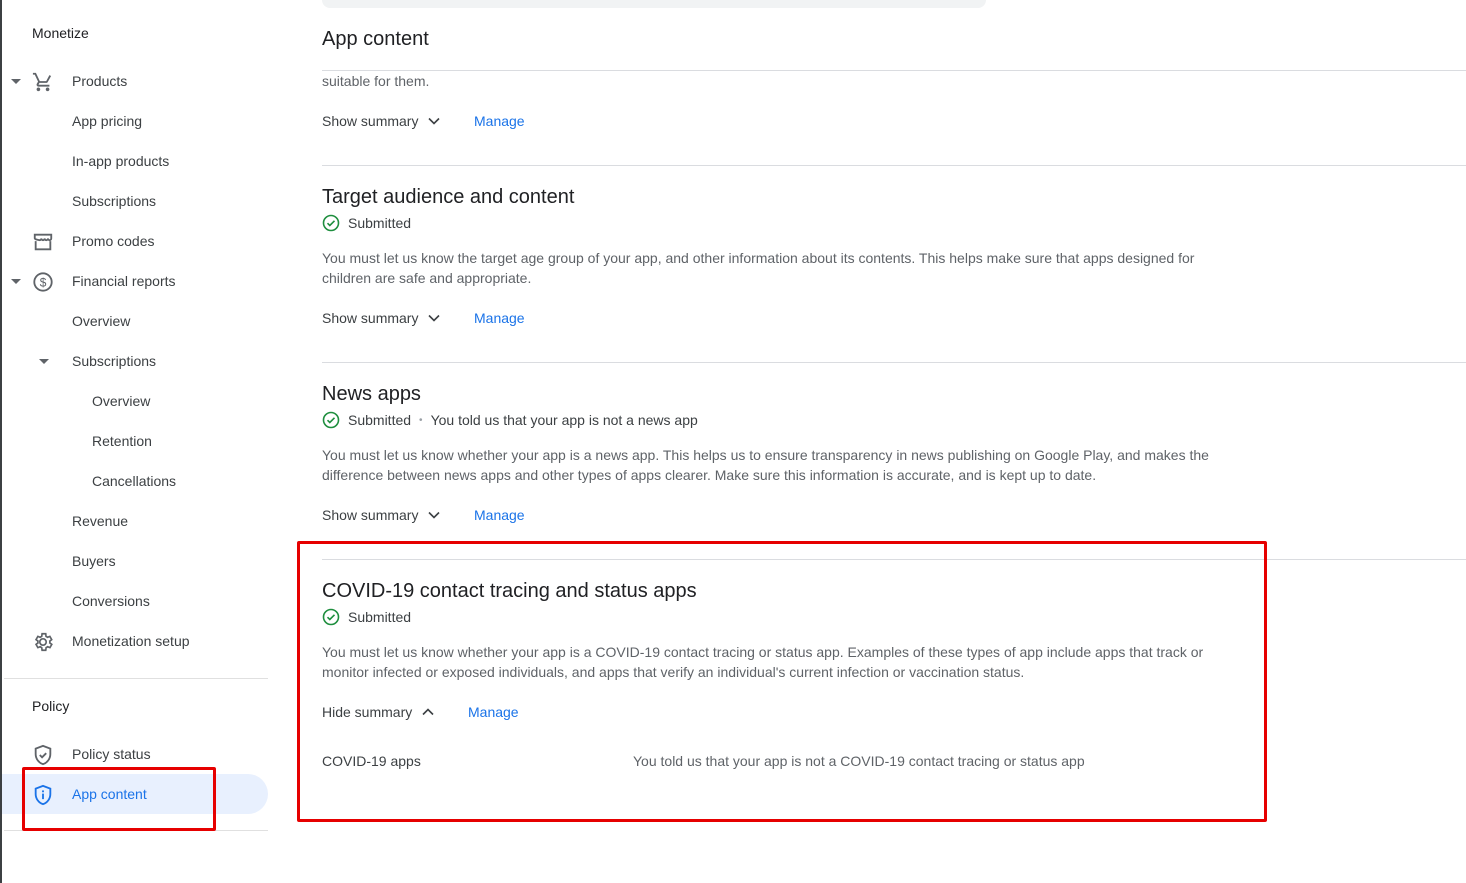 The width and height of the screenshot is (1466, 883). I want to click on sidebar-item-monetization-setup: Monetization setup, so click(135, 641).